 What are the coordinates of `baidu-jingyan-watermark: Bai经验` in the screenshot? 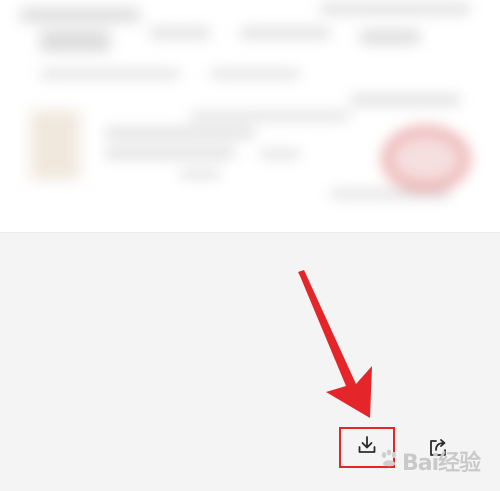 It's located at (429, 461).